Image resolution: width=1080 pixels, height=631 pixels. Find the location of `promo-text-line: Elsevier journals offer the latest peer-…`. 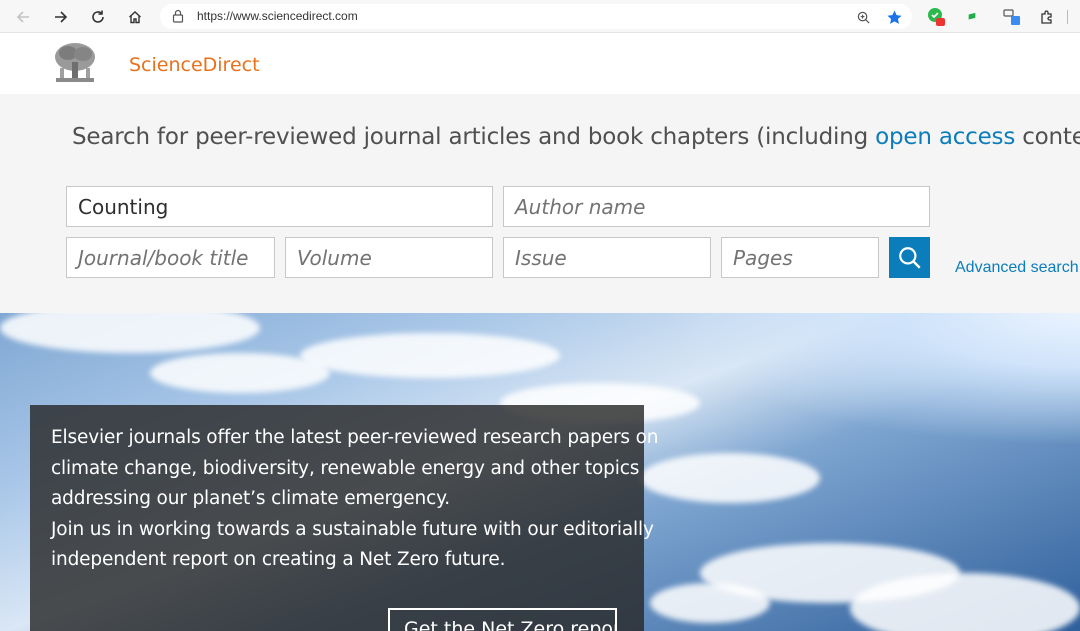

promo-text-line: Elsevier journals offer the latest peer-… is located at coordinates (355, 437).